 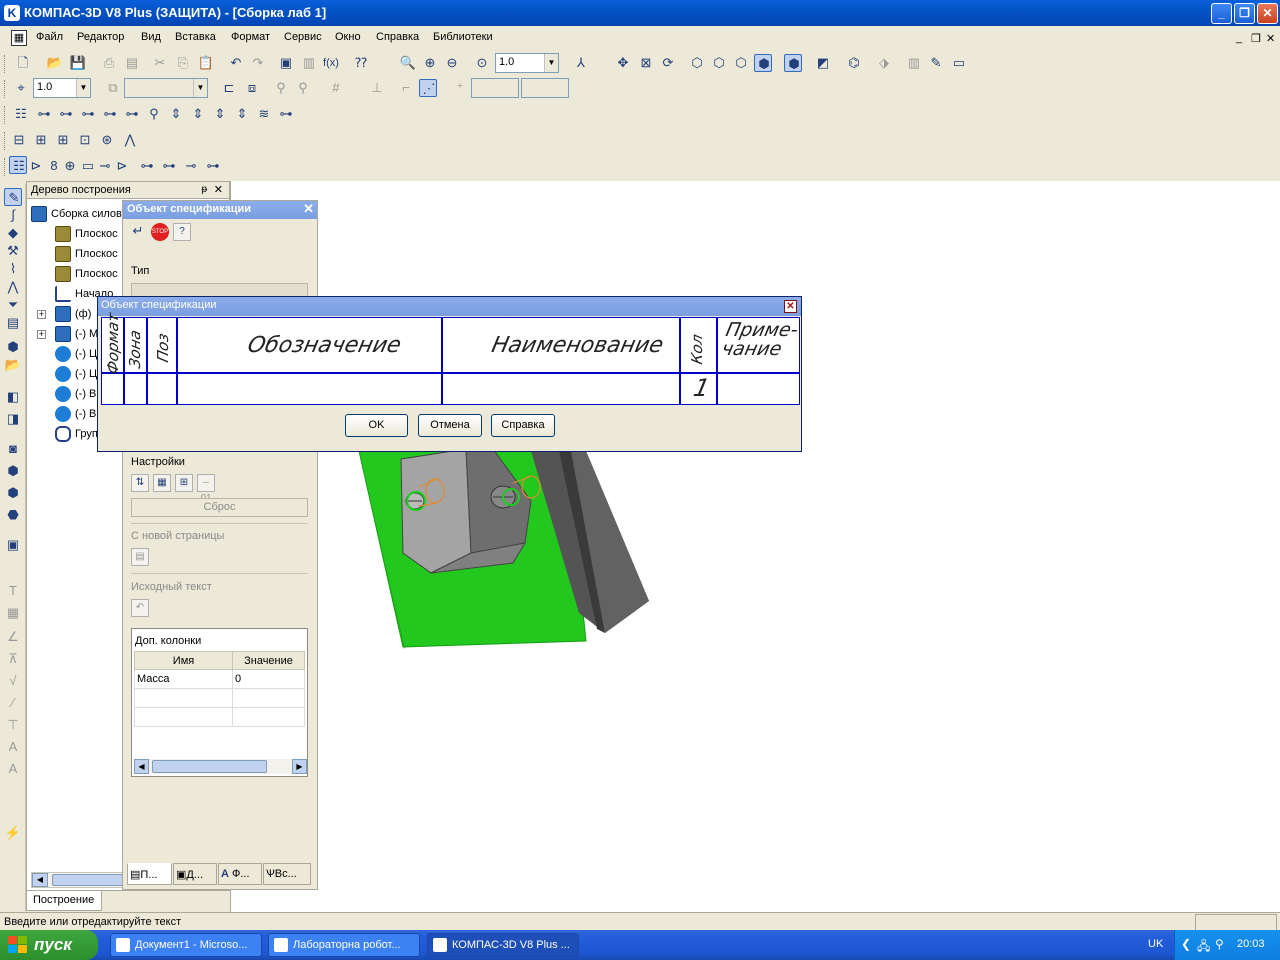 What do you see at coordinates (162, 389) in the screenshot?
I see `cell-pos` at bounding box center [162, 389].